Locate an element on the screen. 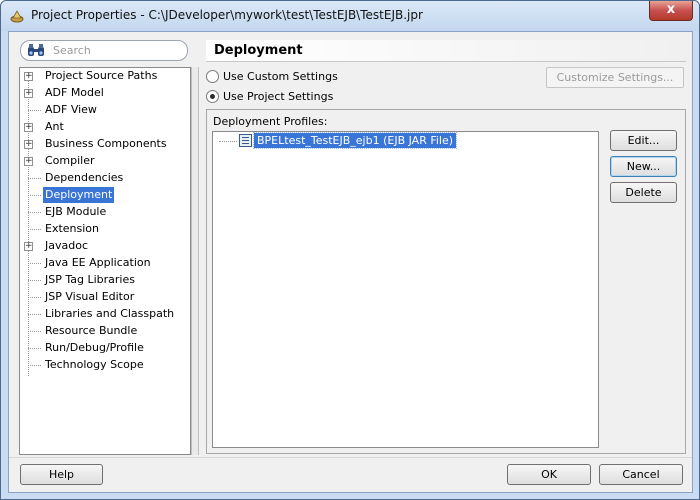  tree-item-label: Run/Debug/Profile is located at coordinates (94, 347).